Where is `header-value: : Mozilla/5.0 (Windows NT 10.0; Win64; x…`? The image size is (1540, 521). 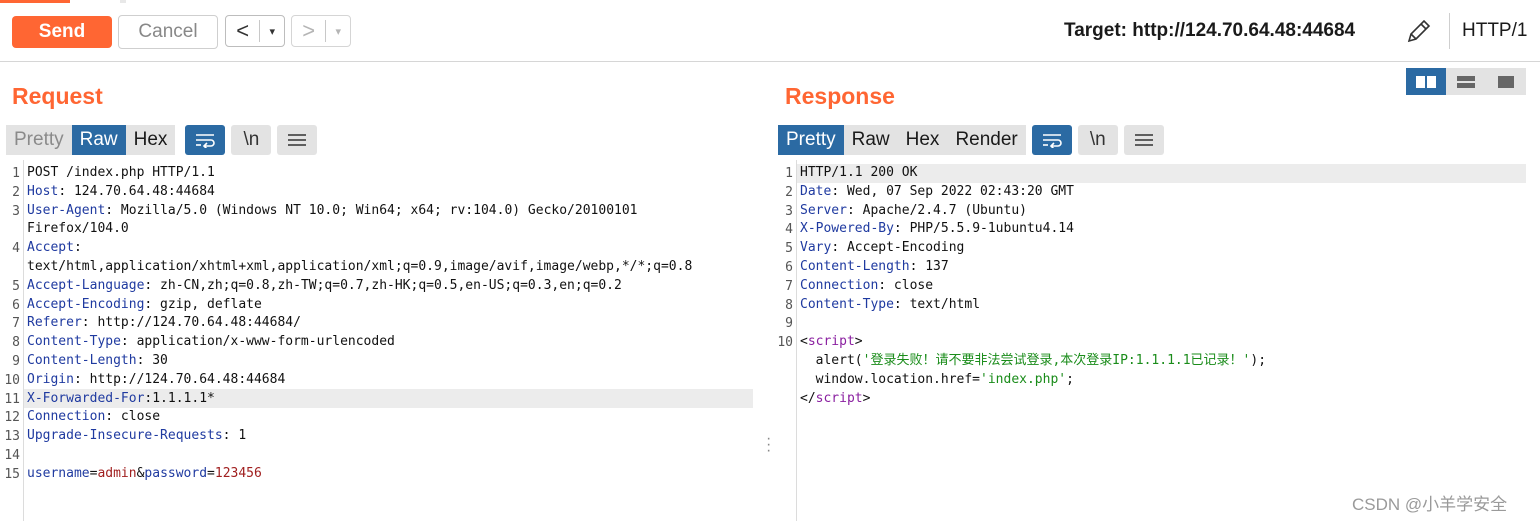
header-value: : Mozilla/5.0 (Windows NT 10.0; Win64; x… is located at coordinates (371, 210).